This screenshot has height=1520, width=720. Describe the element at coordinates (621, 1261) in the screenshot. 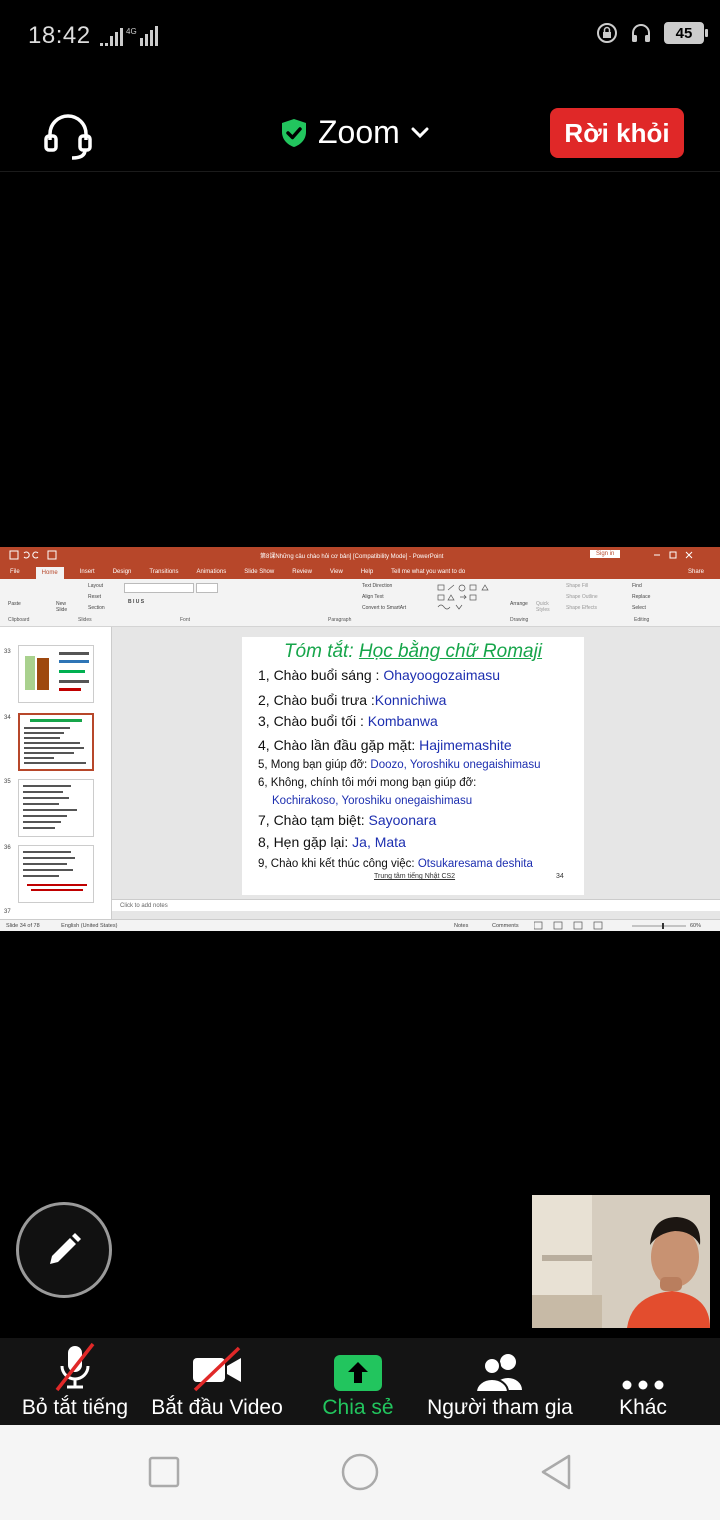

I see `self-video-thumbnail` at that location.